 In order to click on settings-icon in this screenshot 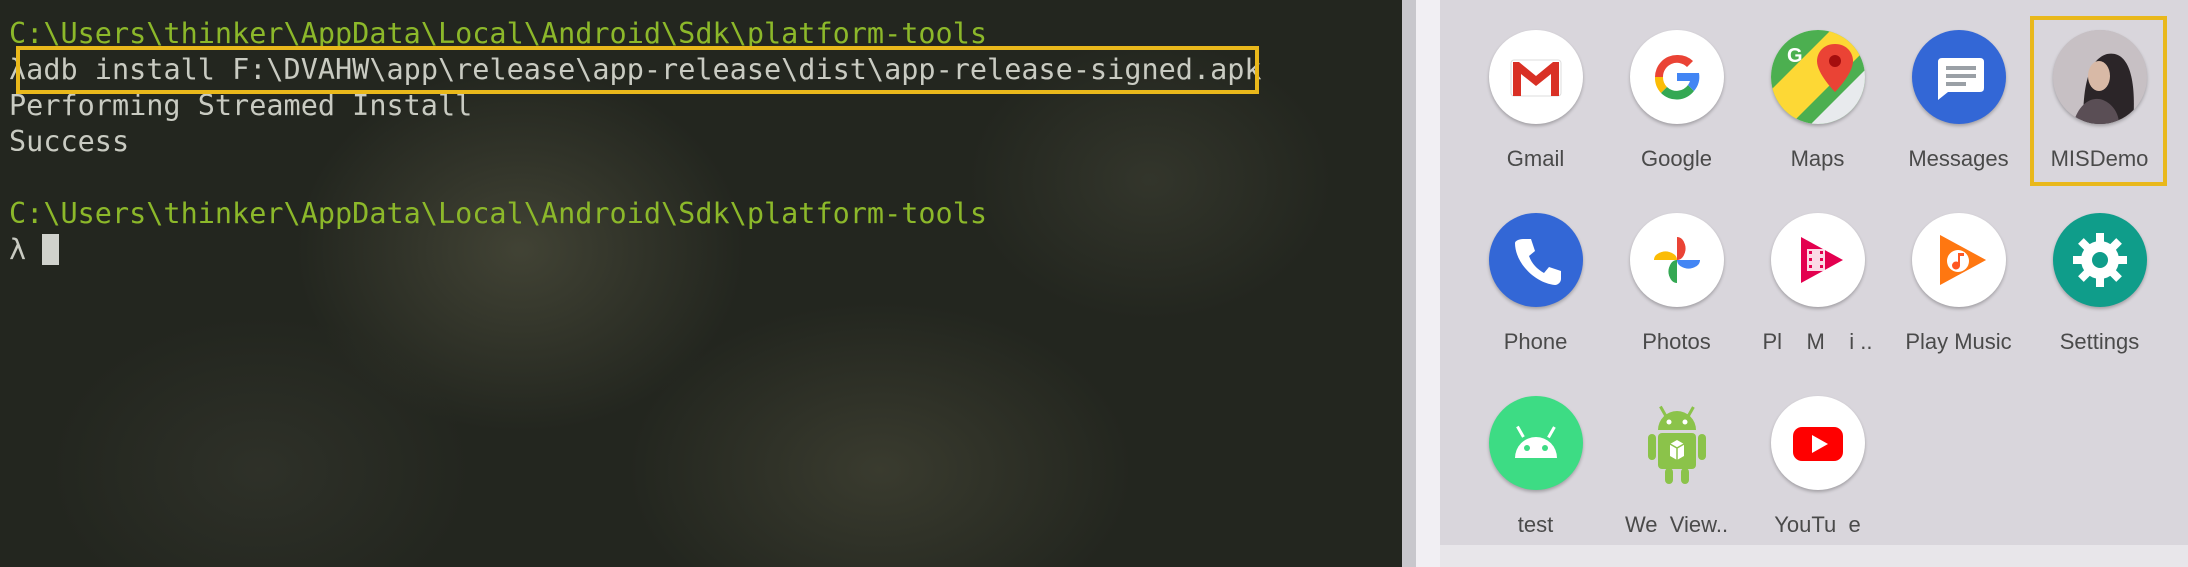, I will do `click(2099, 260)`.